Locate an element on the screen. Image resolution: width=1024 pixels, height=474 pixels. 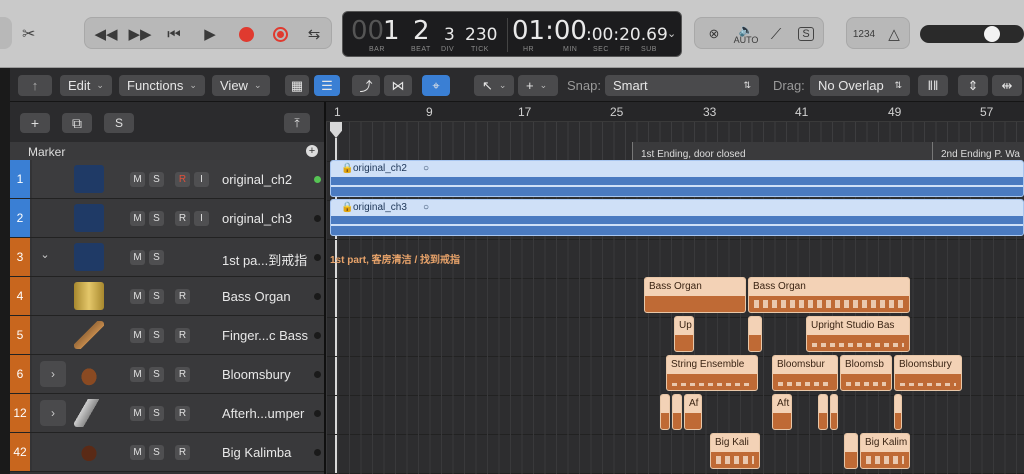
track-row: 6 › M S R Bloomsbury is located at coordinates (167, 374).